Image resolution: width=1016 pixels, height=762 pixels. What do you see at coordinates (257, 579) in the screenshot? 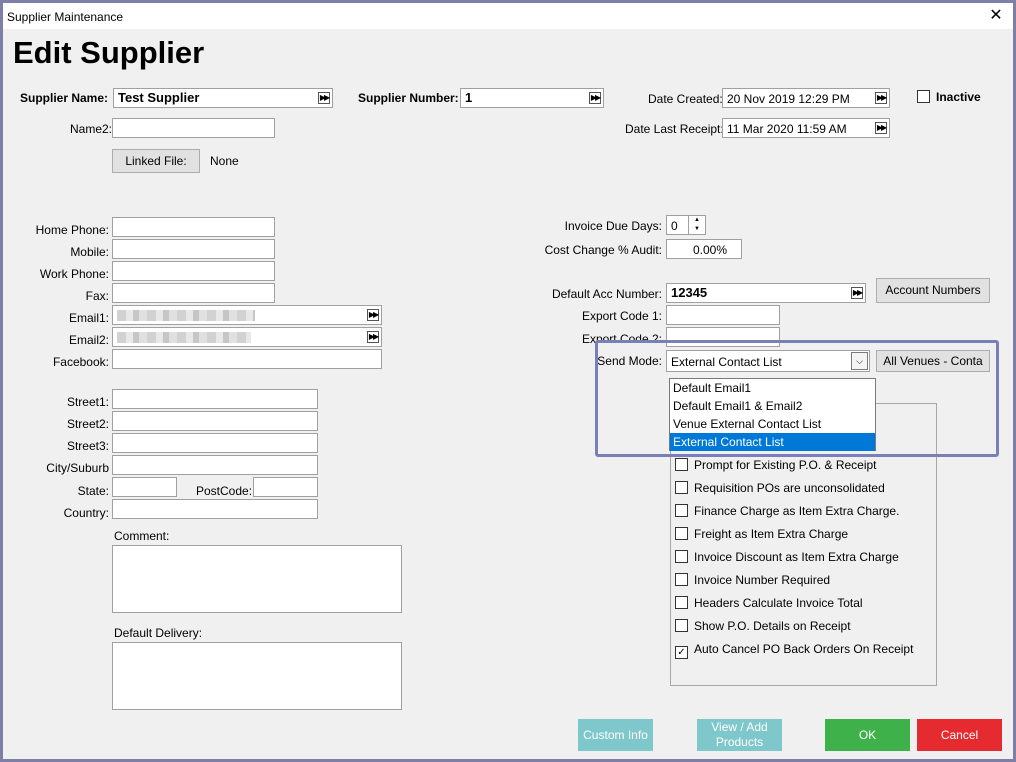
I see `comment-field` at bounding box center [257, 579].